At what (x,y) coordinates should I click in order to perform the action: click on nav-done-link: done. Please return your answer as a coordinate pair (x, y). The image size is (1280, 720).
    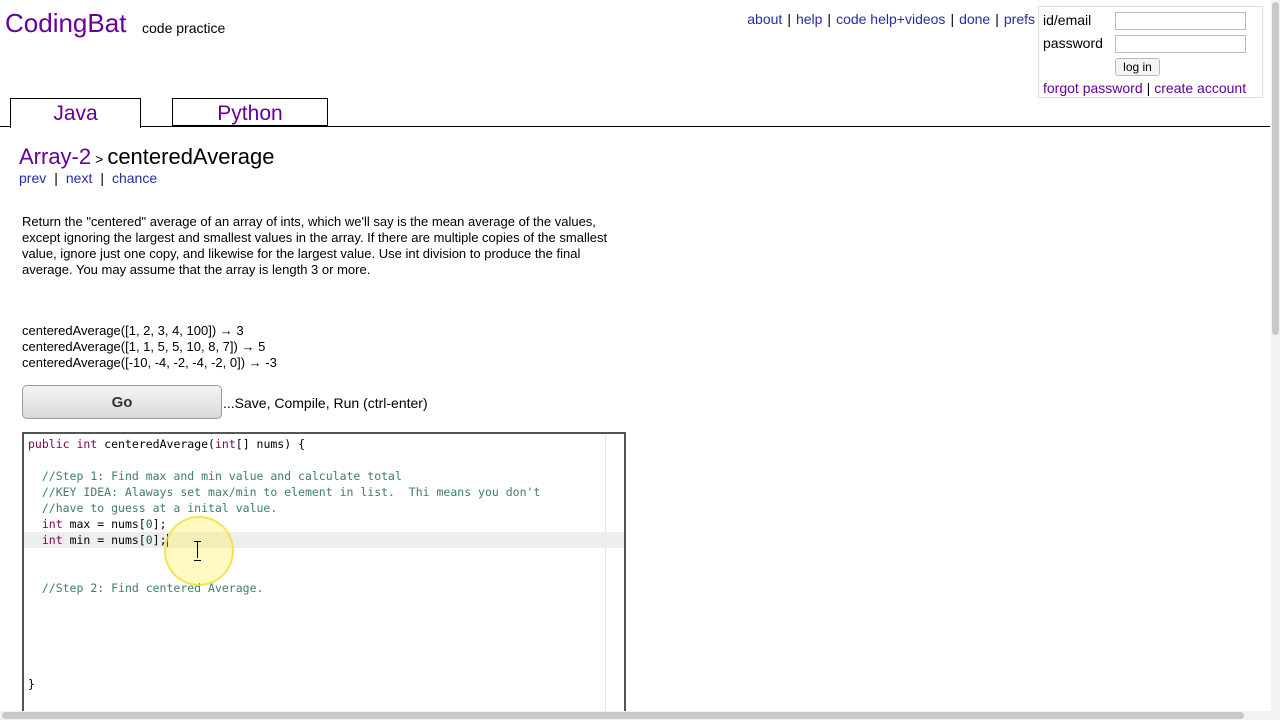
    Looking at the image, I should click on (974, 19).